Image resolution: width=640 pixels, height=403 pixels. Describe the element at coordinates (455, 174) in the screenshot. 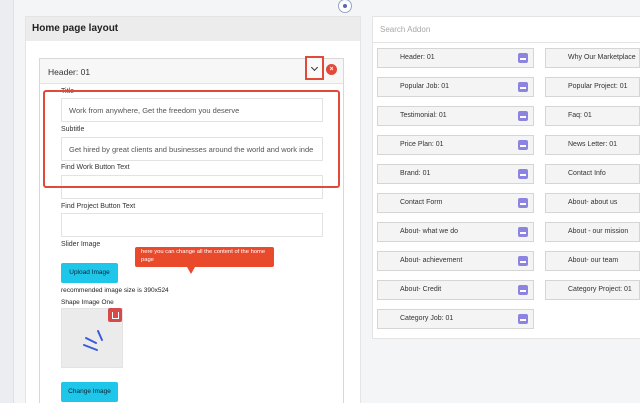

I see `addon-item-left: Brand: 01` at that location.